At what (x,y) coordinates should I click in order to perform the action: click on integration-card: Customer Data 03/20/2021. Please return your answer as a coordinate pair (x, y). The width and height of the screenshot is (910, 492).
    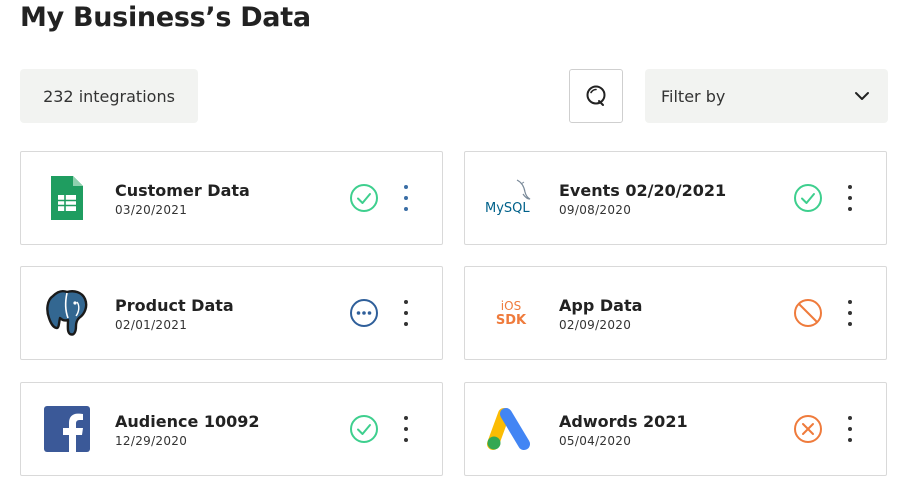
    Looking at the image, I should click on (231, 198).